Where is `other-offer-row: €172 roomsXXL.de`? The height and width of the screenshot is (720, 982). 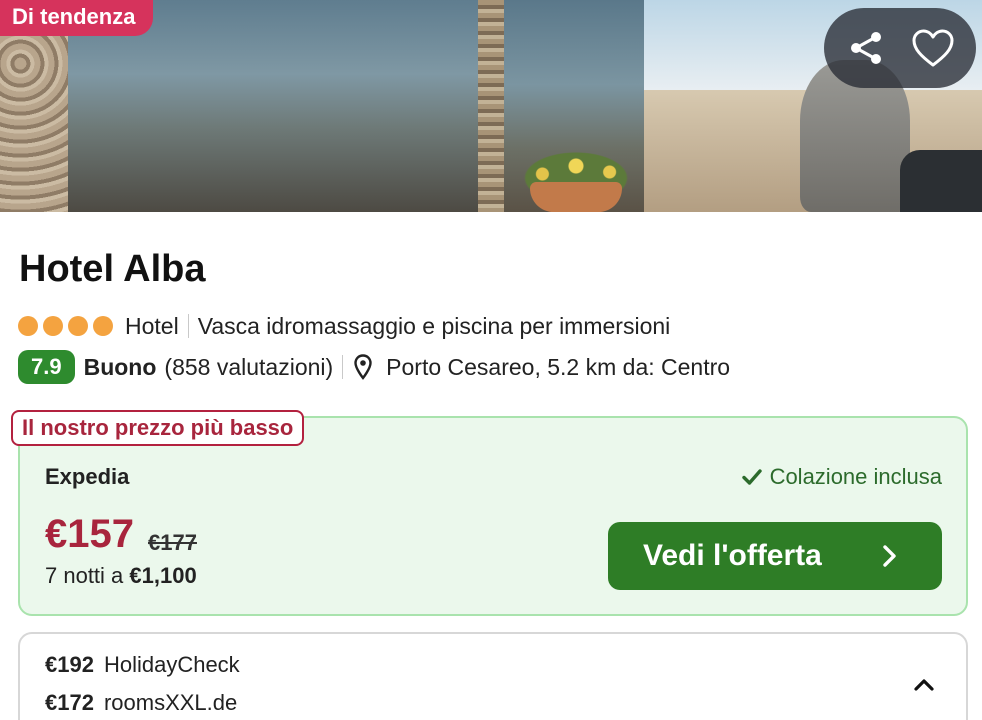 other-offer-row: €172 roomsXXL.de is located at coordinates (141, 703).